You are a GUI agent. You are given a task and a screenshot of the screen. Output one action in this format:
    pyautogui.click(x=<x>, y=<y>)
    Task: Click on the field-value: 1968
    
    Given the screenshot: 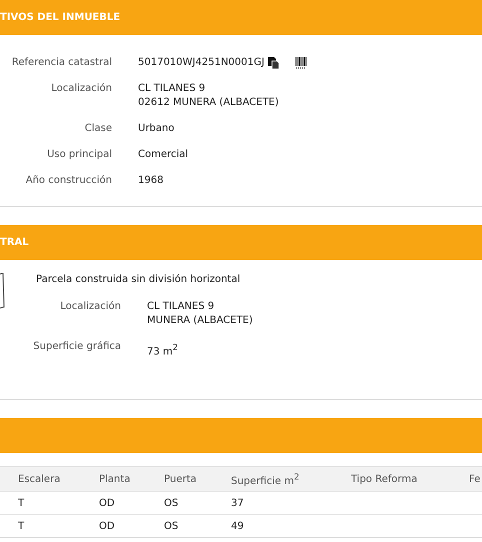 What is the action you would take?
    pyautogui.click(x=151, y=181)
    